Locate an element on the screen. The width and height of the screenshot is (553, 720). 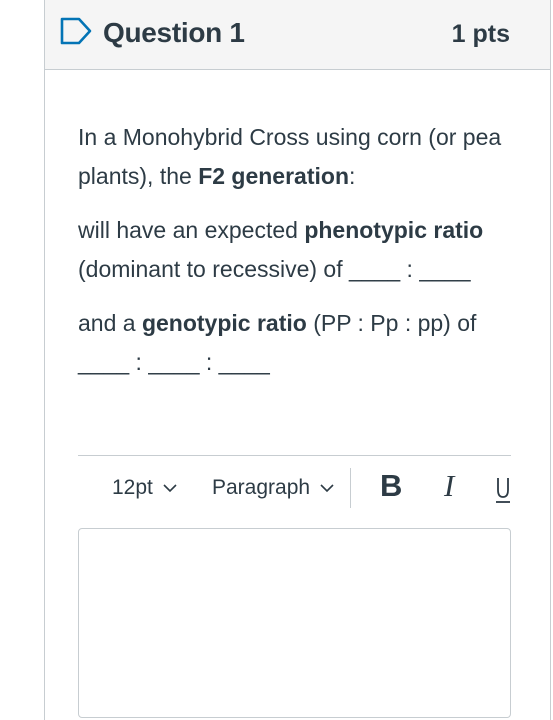
bold-term-genotypic-ratio: genotypic ratio is located at coordinates (224, 323).